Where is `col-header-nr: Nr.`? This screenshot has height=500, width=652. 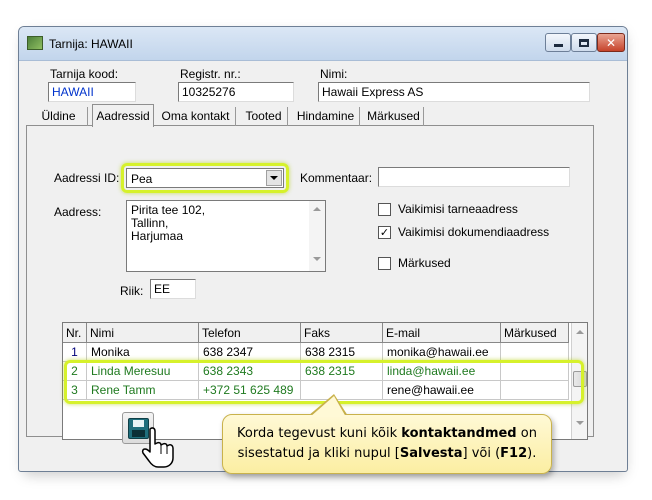 col-header-nr: Nr. is located at coordinates (75, 333).